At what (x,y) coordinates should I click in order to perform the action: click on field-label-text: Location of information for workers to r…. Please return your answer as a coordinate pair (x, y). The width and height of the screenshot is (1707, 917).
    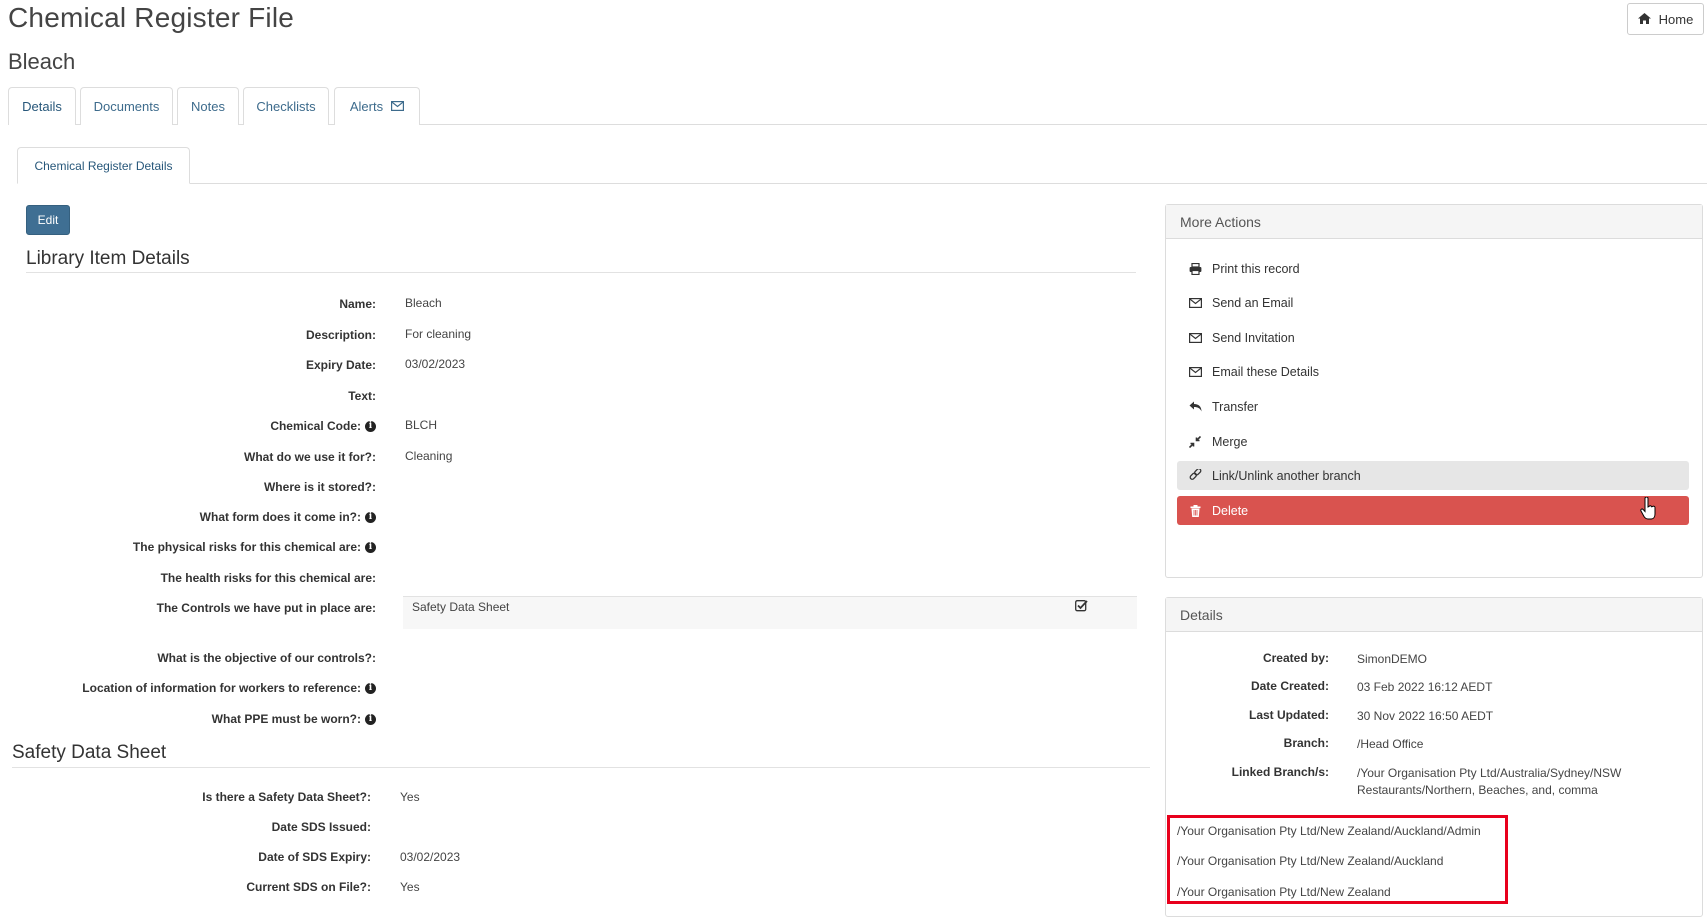
    Looking at the image, I should click on (221, 688).